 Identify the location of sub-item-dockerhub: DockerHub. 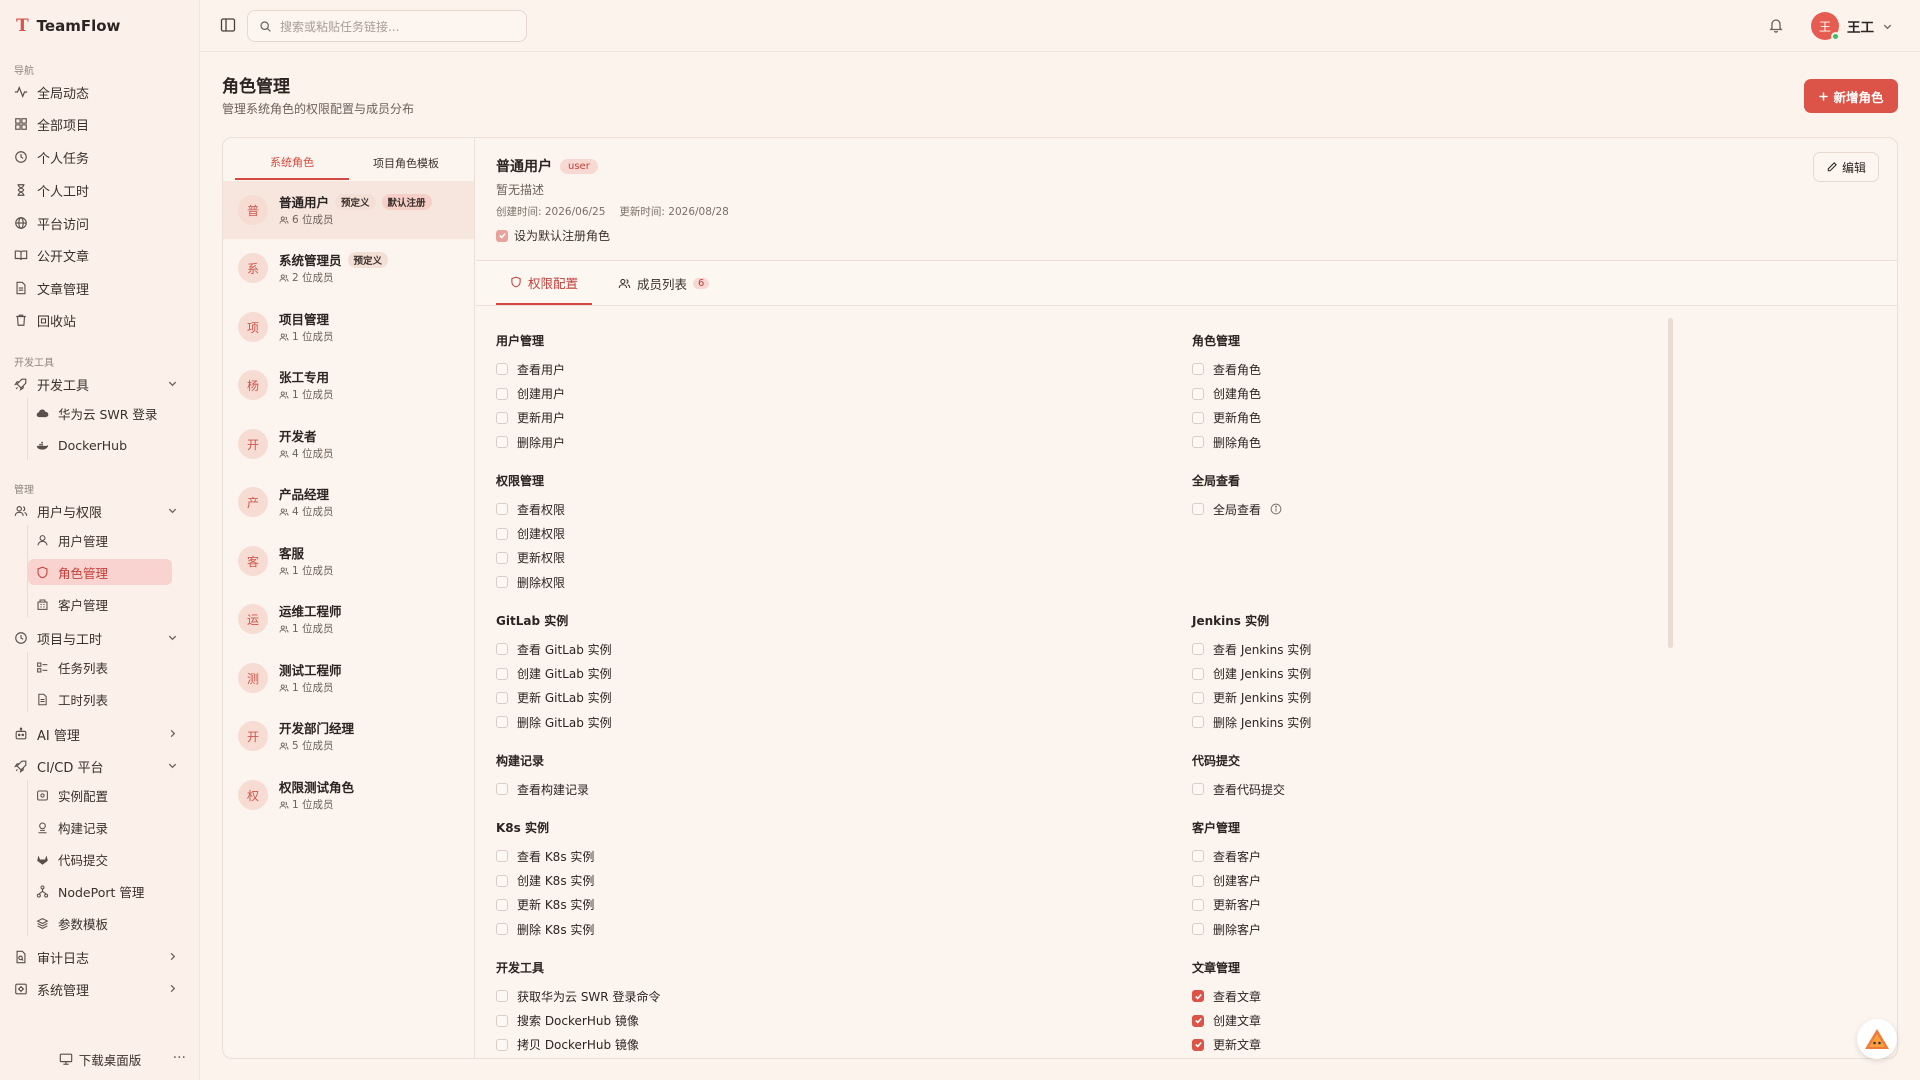
(100, 445).